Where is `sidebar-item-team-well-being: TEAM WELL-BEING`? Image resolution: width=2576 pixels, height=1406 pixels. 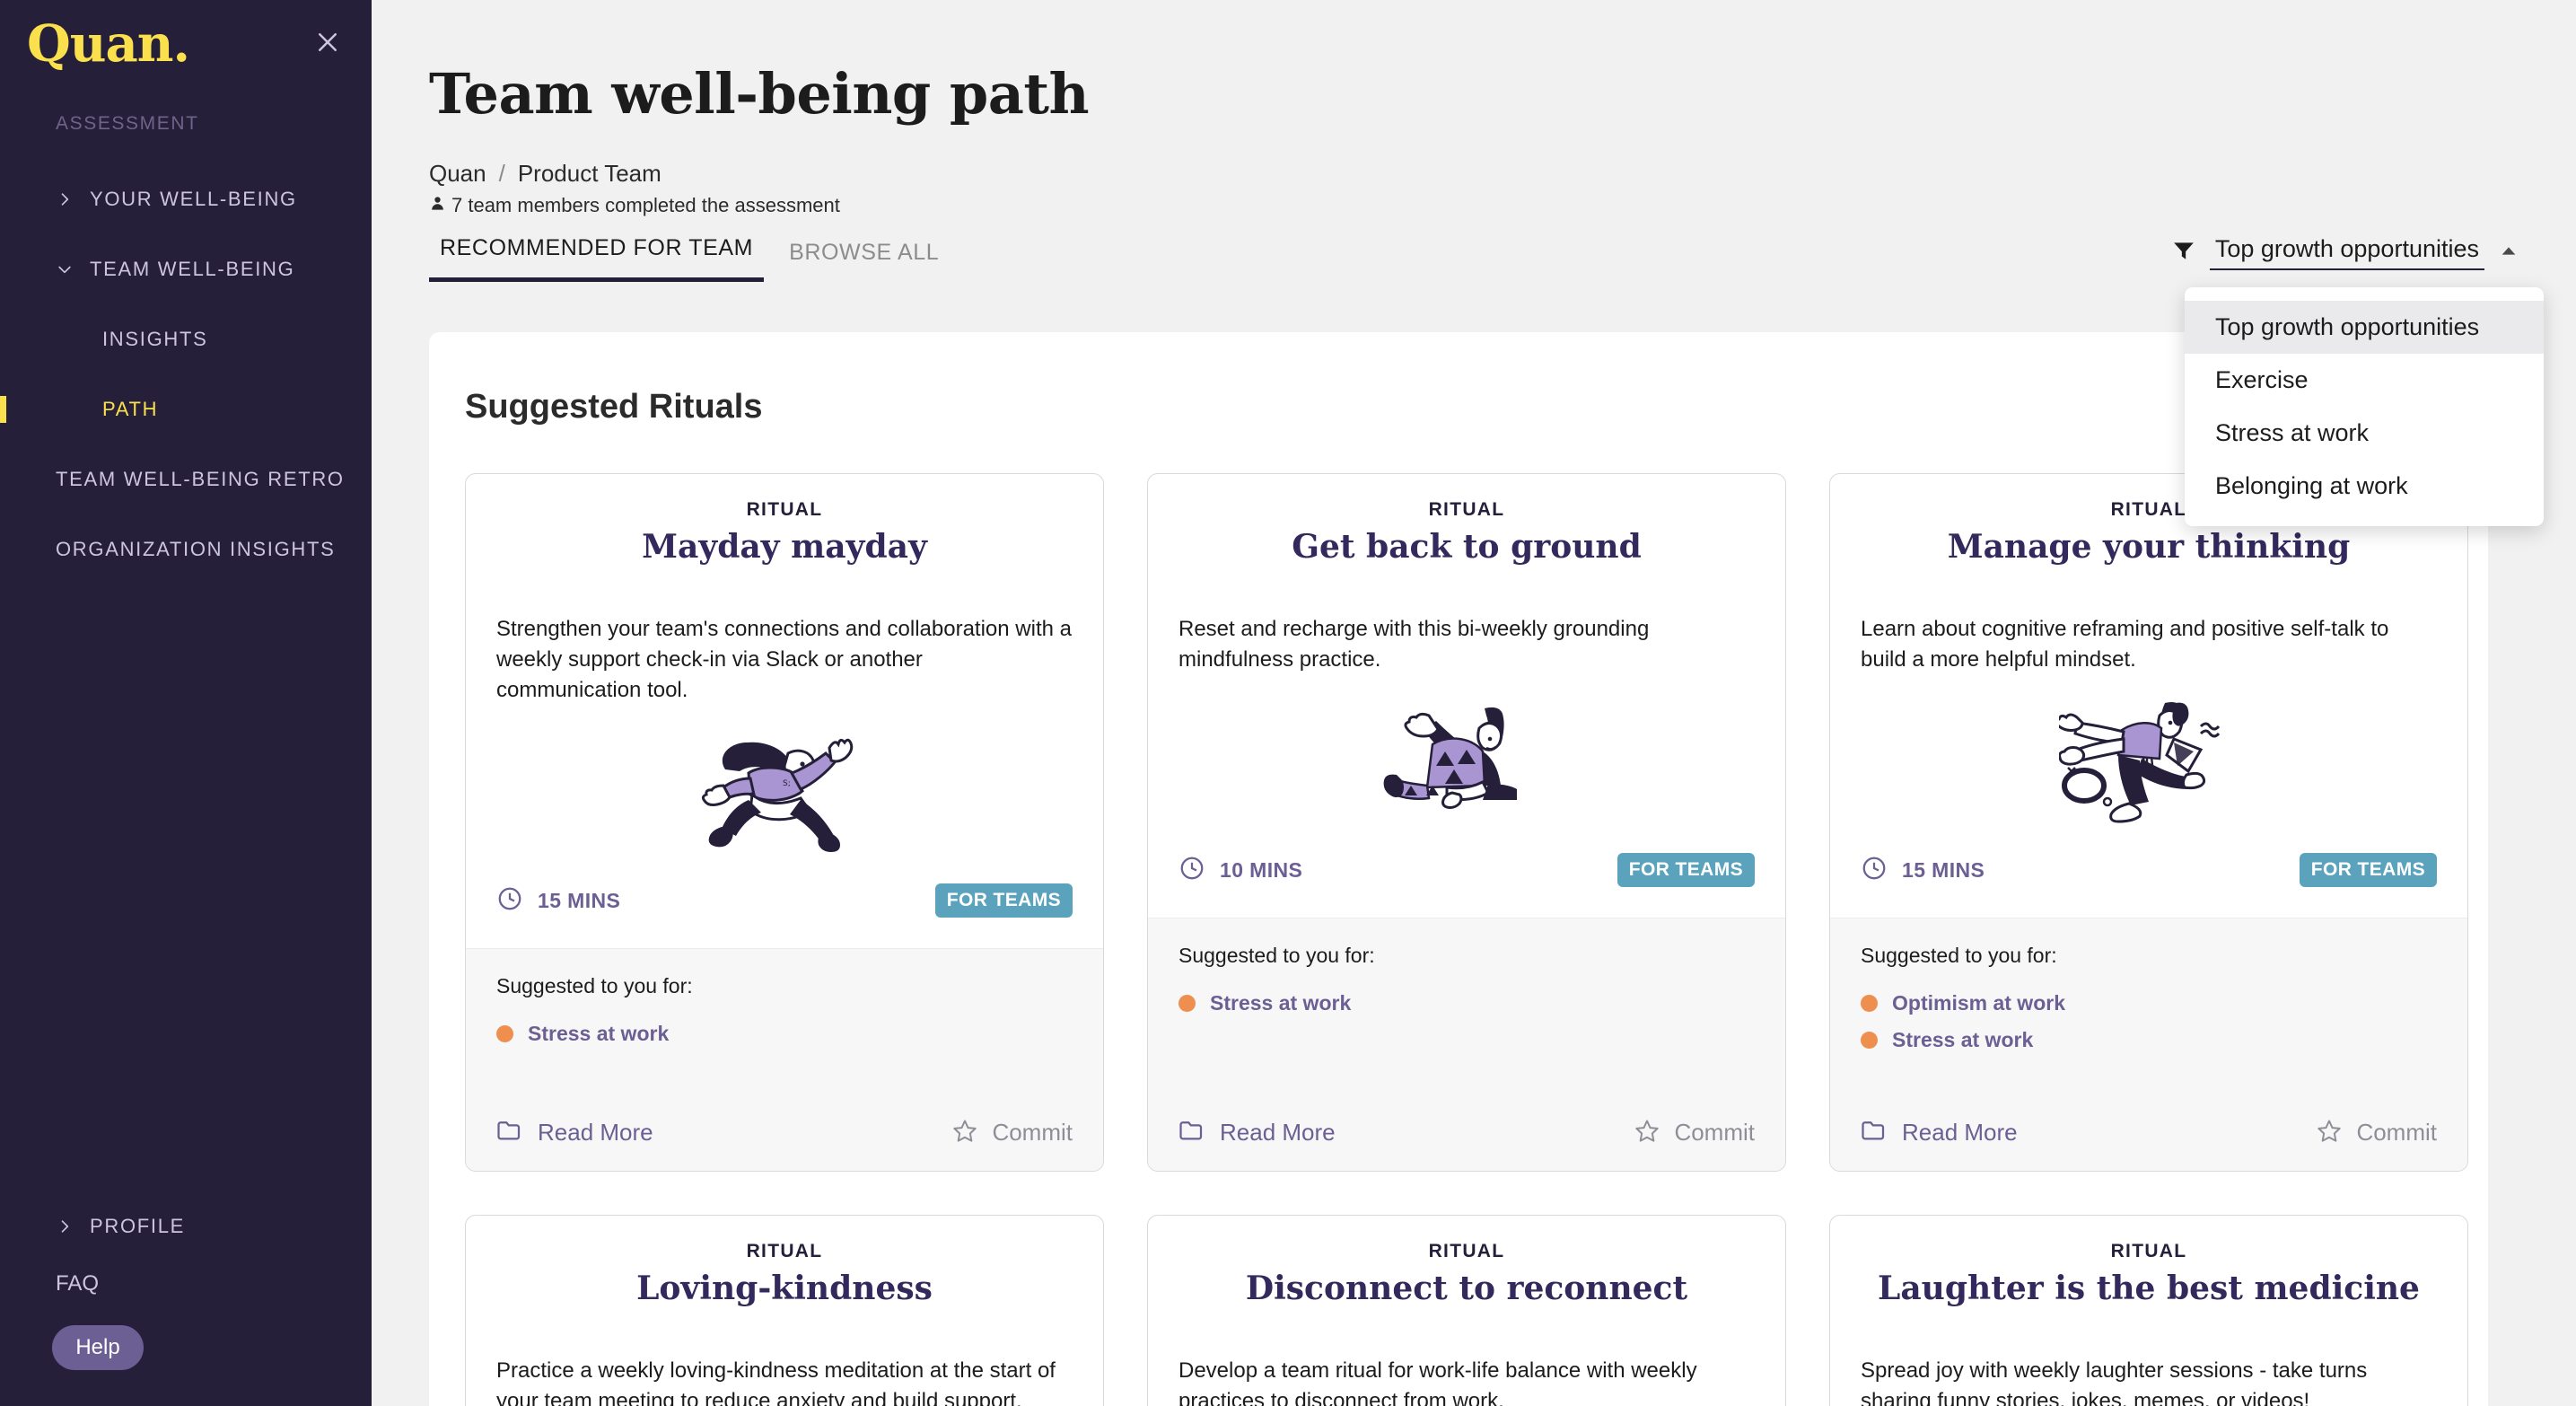
sidebar-item-team-well-being: TEAM WELL-BEING is located at coordinates (186, 269).